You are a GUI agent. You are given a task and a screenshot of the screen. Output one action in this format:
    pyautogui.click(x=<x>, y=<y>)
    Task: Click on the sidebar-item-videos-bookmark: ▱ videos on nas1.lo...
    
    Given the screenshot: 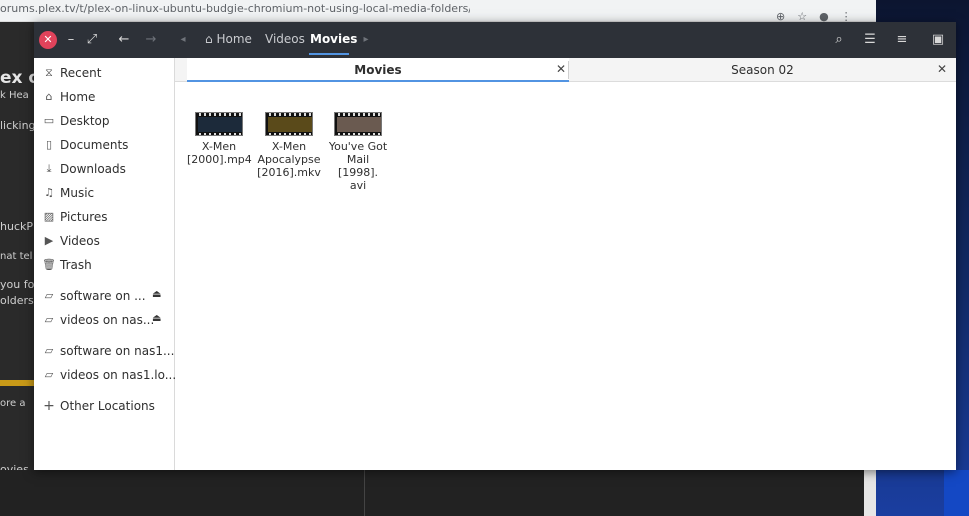 What is the action you would take?
    pyautogui.click(x=105, y=375)
    